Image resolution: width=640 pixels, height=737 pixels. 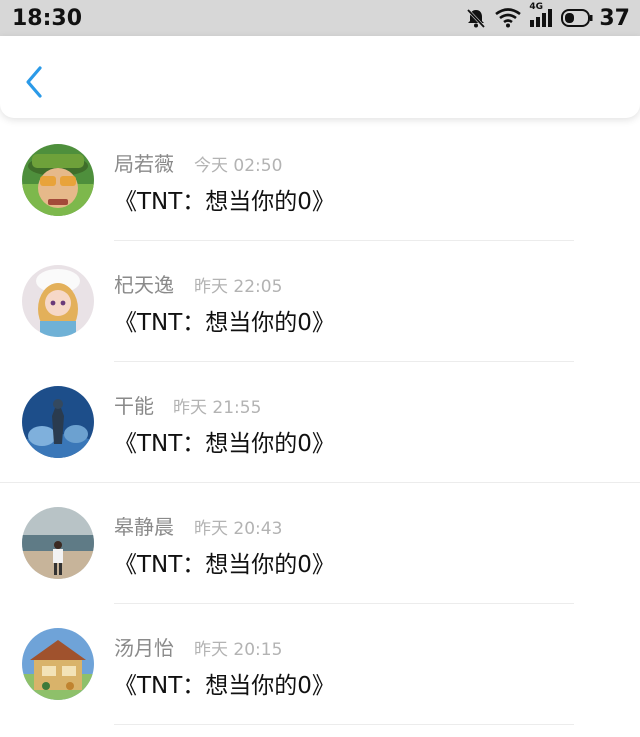 What do you see at coordinates (541, 15) in the screenshot?
I see `signal-icon: 4G` at bounding box center [541, 15].